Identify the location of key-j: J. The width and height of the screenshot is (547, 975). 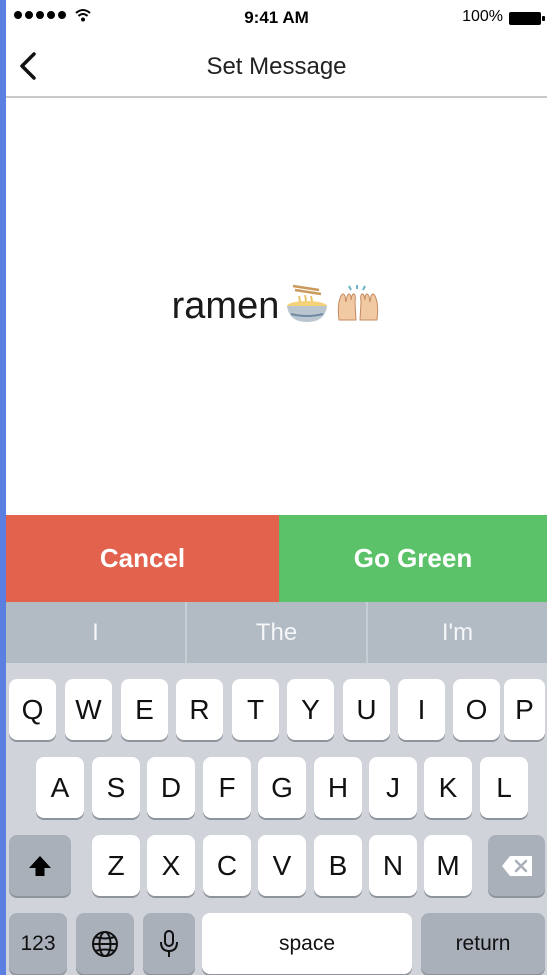
(393, 787).